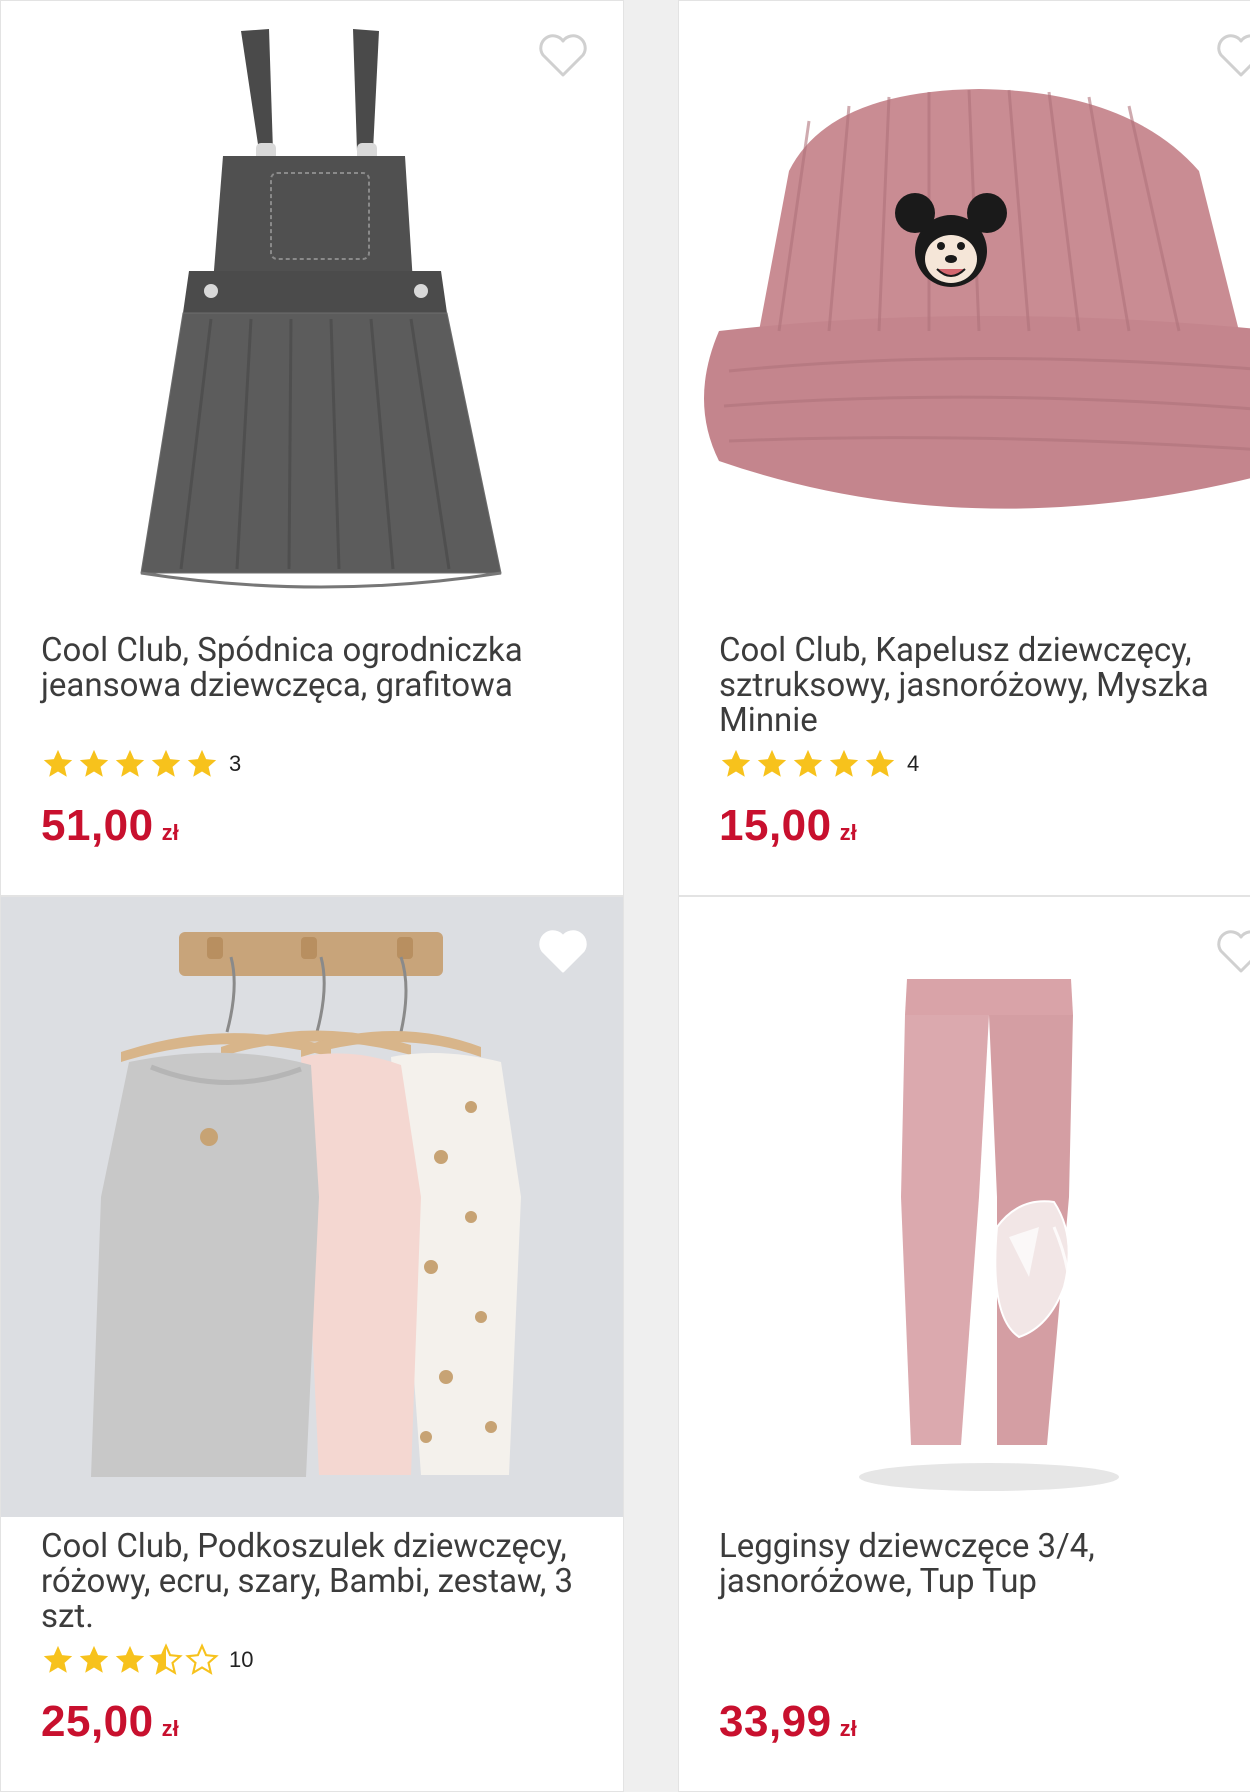 Image resolution: width=1250 pixels, height=1792 pixels. What do you see at coordinates (97, 1721) in the screenshot?
I see `price-amount: 25,00` at bounding box center [97, 1721].